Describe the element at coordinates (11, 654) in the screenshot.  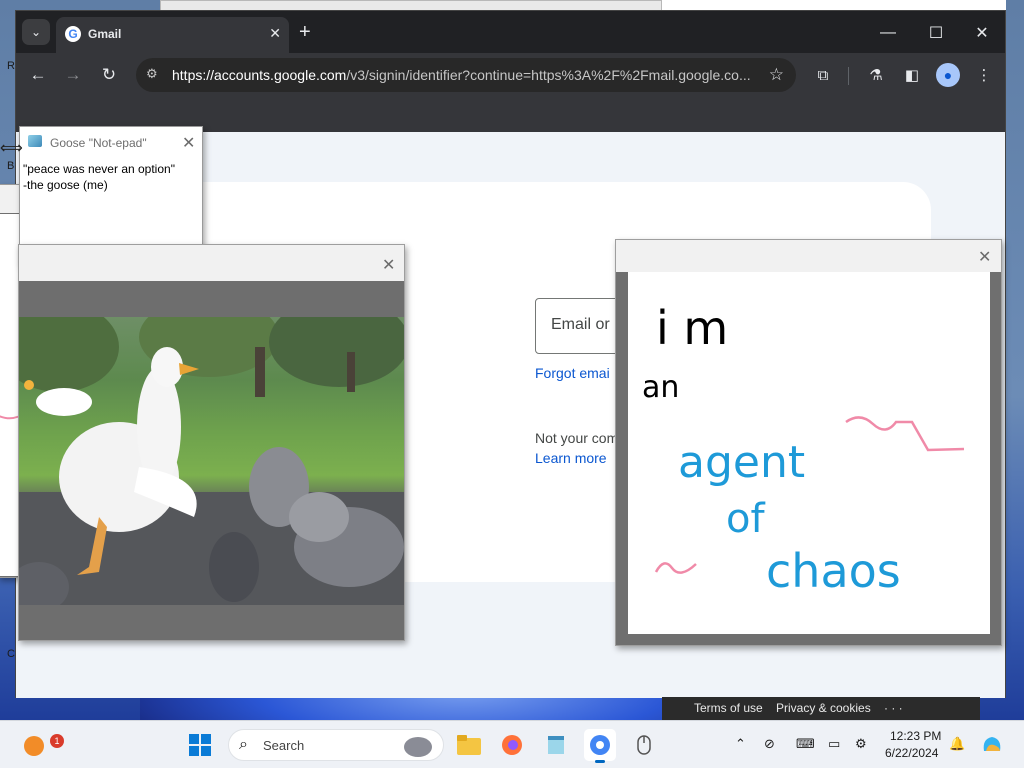
I see `desktop-icon-label: C` at that location.